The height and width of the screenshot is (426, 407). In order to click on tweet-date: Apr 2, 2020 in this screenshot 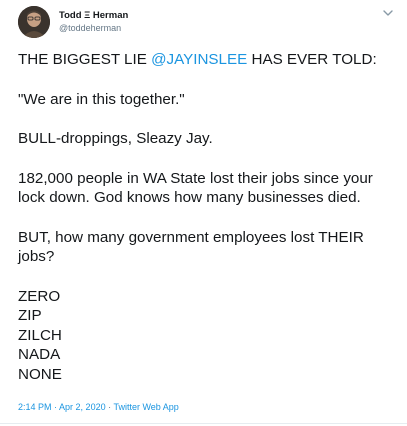, I will do `click(82, 407)`.